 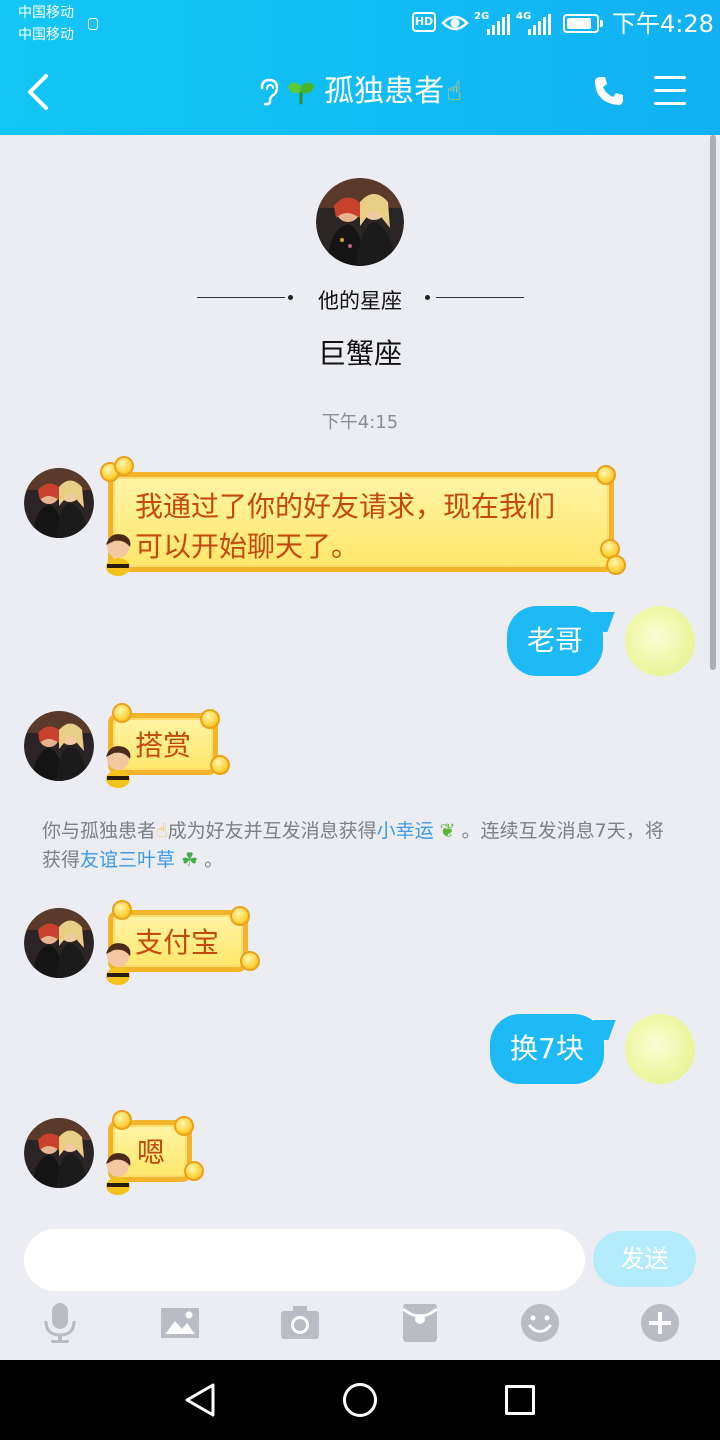 I want to click on zodiac-label: 他的星座, so click(x=360, y=301).